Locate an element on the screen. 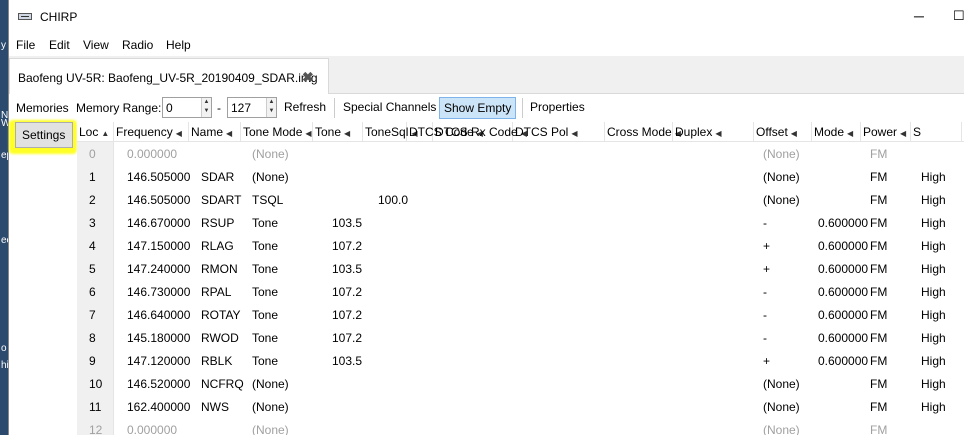 This screenshot has height=435, width=964. maximize-icon: ☐ is located at coordinates (958, 16).